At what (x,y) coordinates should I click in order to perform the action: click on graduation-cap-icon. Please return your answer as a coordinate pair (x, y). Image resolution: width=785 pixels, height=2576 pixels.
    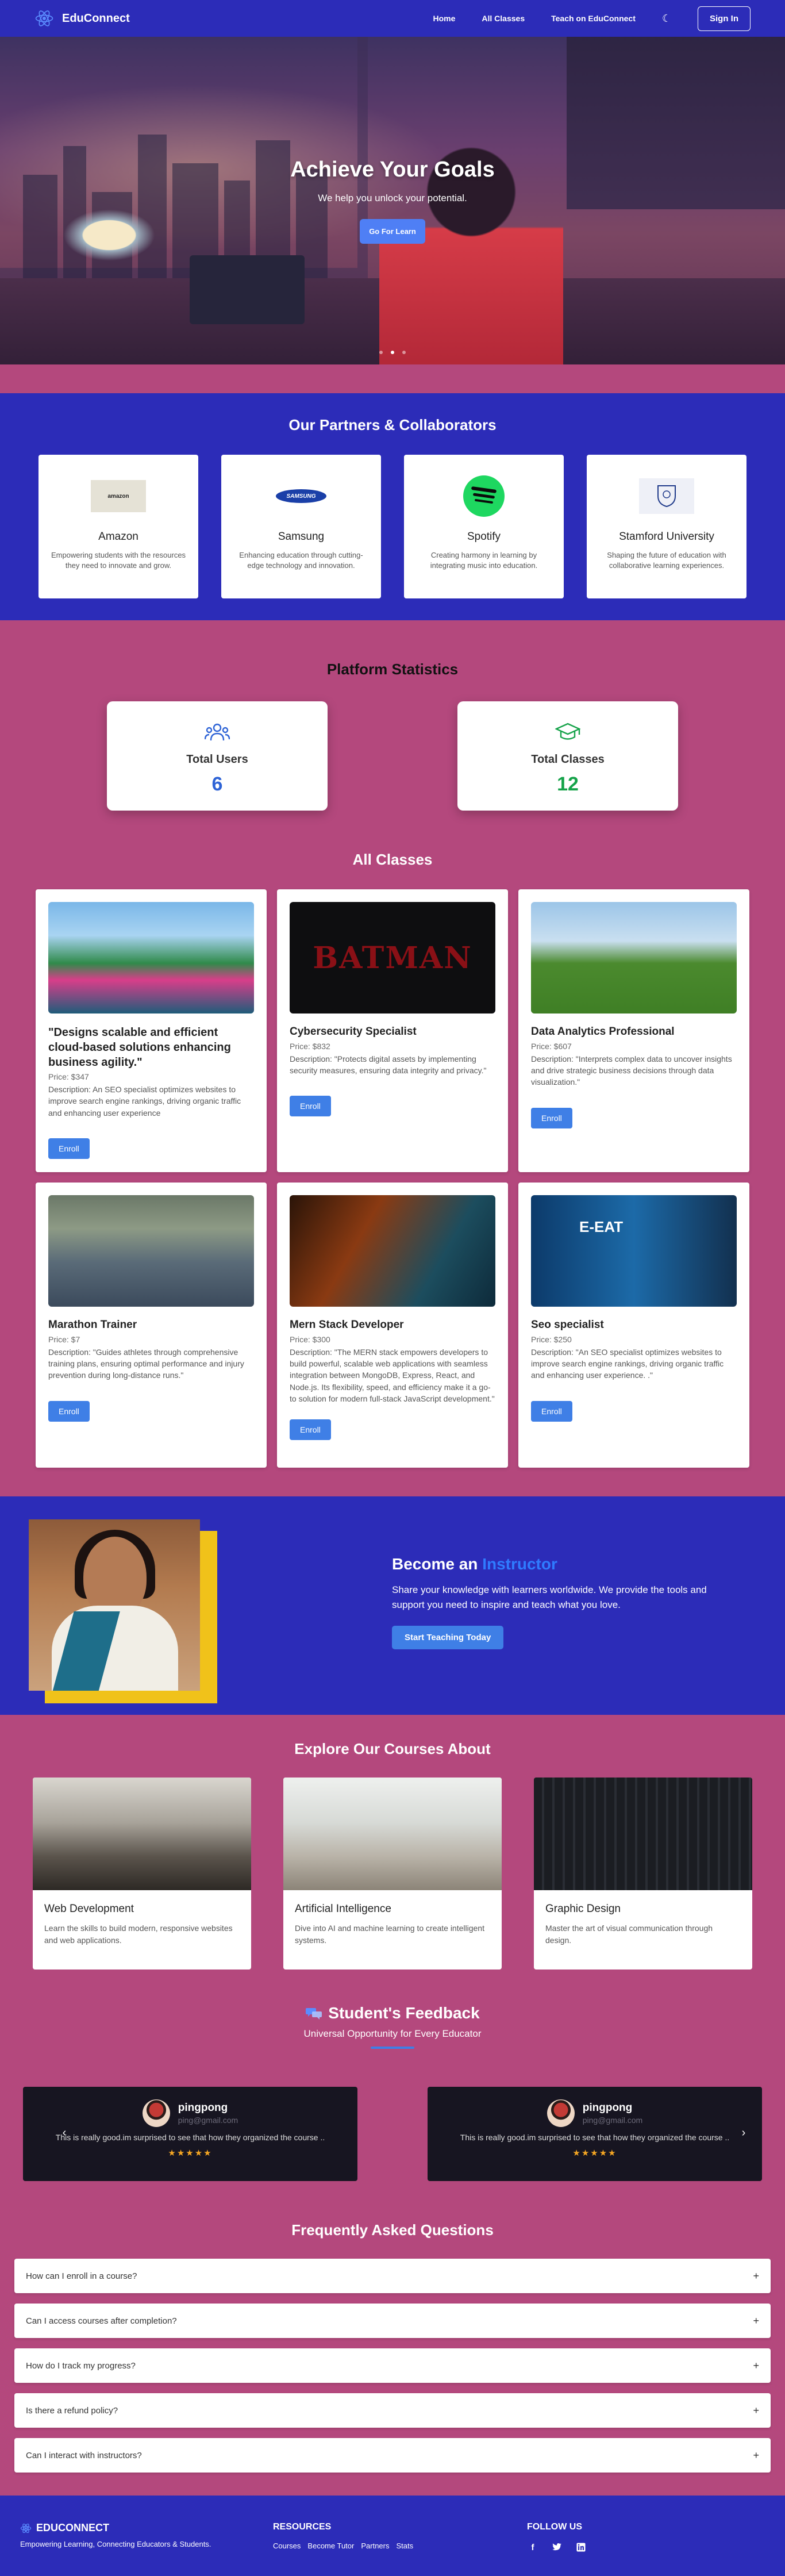
    Looking at the image, I should click on (567, 732).